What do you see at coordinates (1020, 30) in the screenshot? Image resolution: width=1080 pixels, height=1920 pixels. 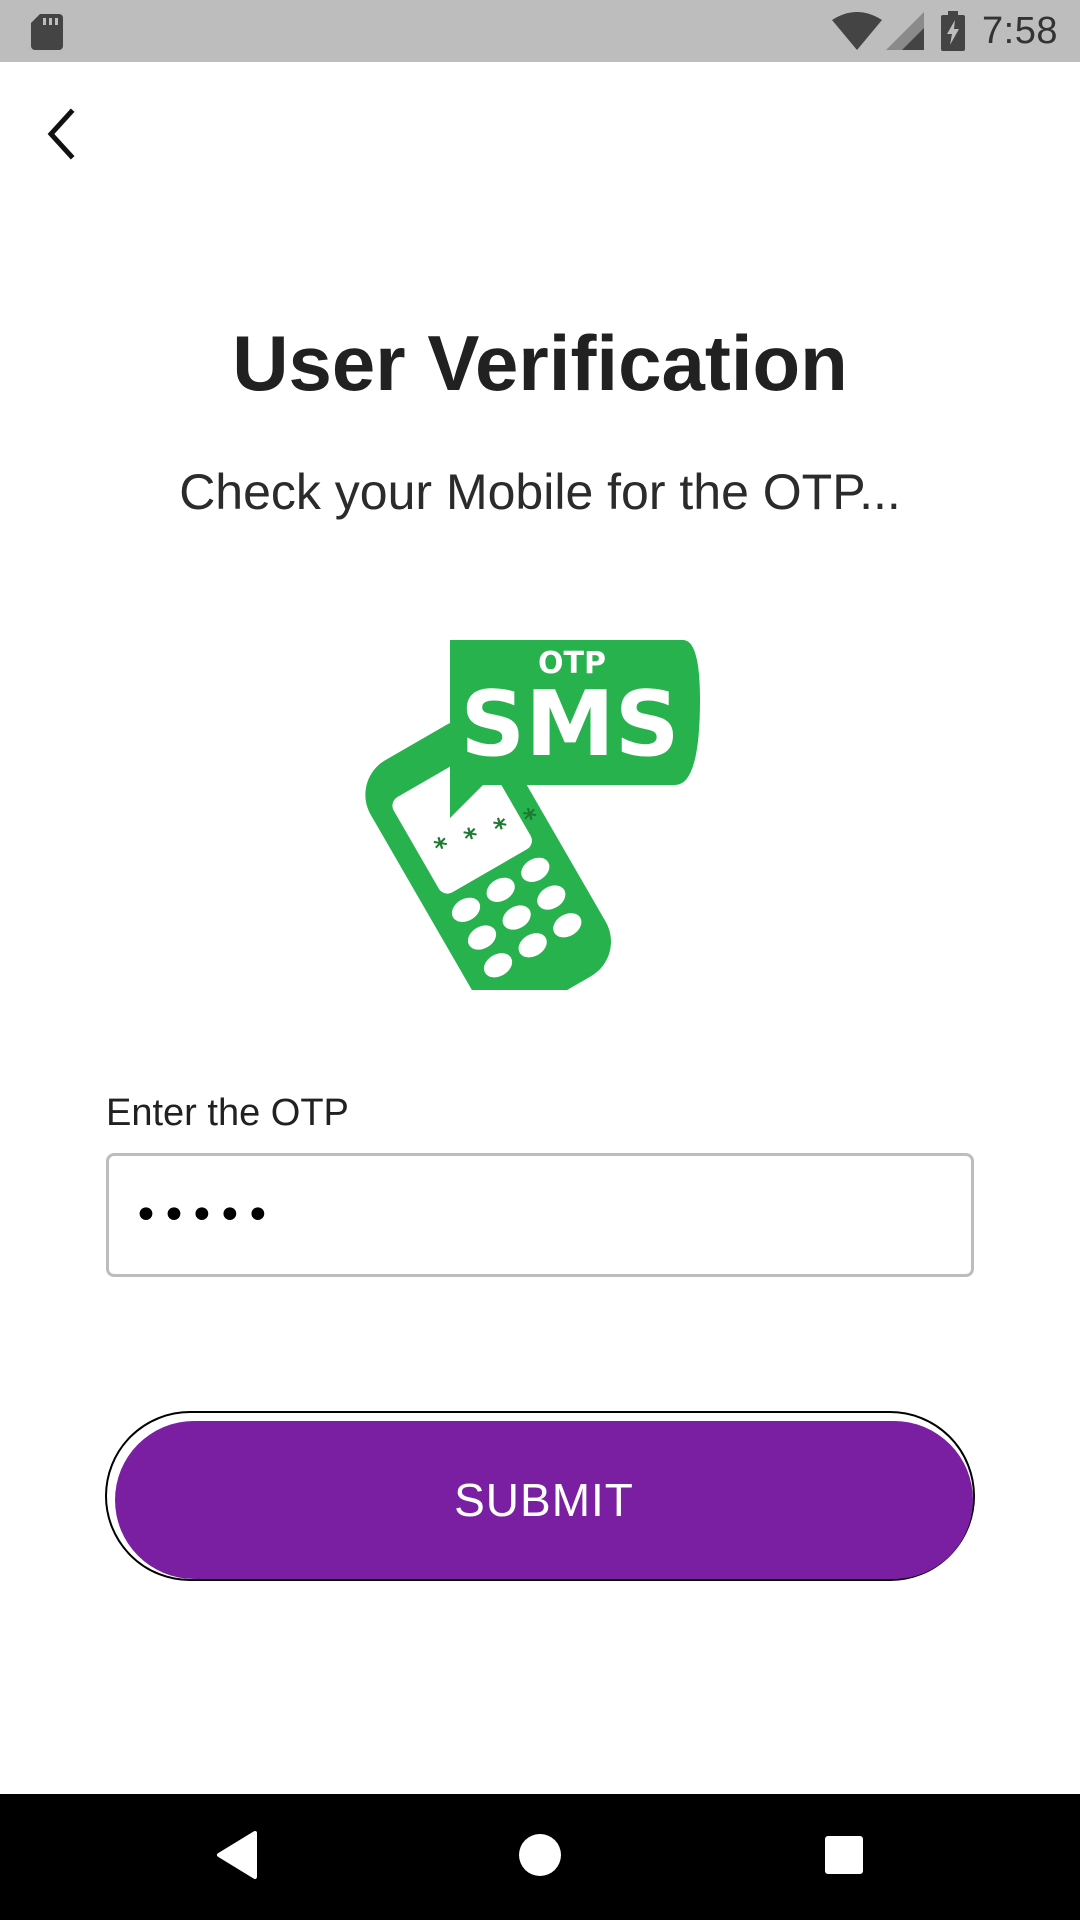 I see `status-time: 7:58` at bounding box center [1020, 30].